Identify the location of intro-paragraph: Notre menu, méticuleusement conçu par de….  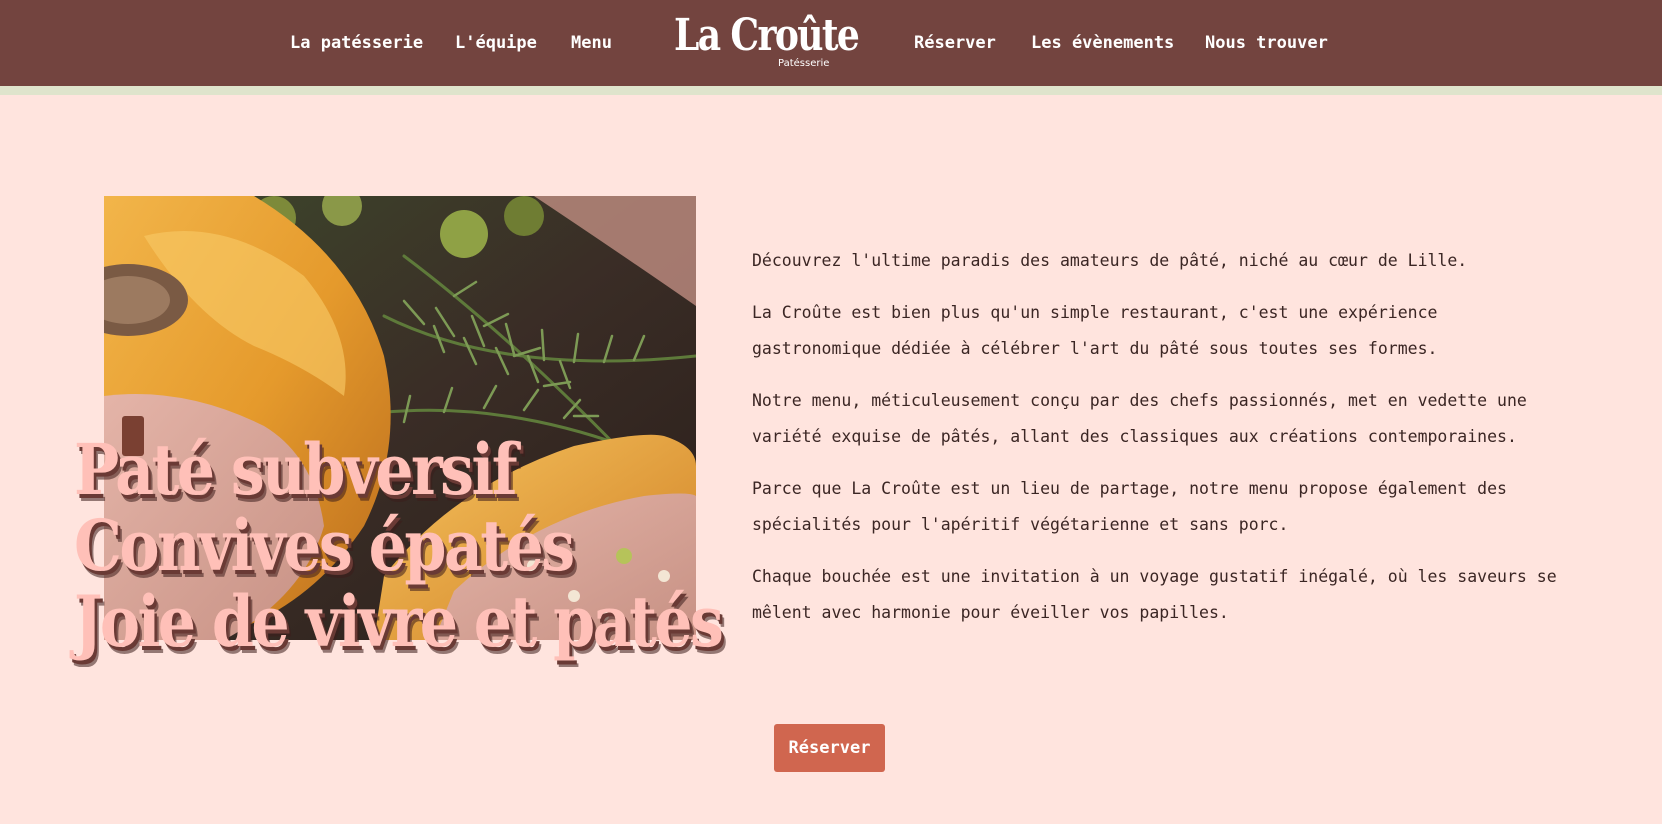
(1139, 418).